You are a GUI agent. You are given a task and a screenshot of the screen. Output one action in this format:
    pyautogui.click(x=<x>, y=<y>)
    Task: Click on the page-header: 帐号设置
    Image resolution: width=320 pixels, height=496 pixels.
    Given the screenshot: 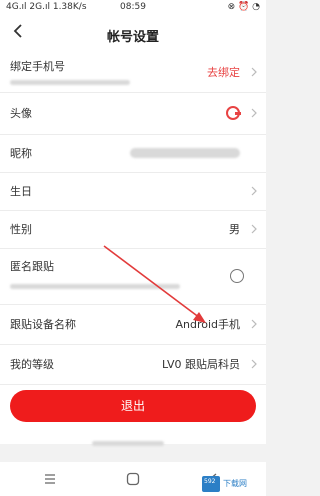 What is the action you would take?
    pyautogui.click(x=133, y=33)
    